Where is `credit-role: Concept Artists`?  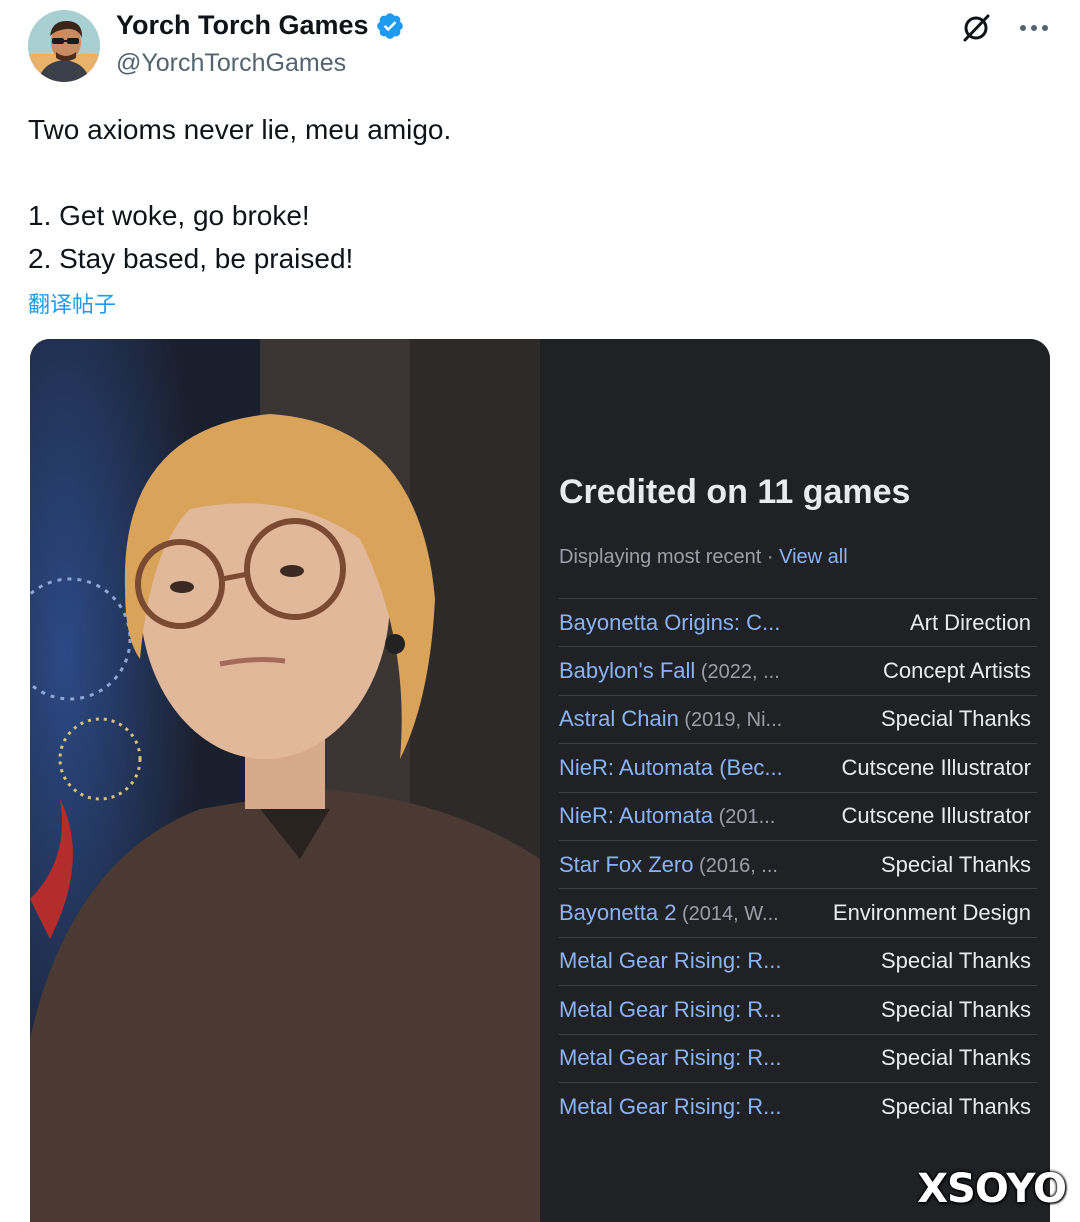
credit-role: Concept Artists is located at coordinates (957, 671).